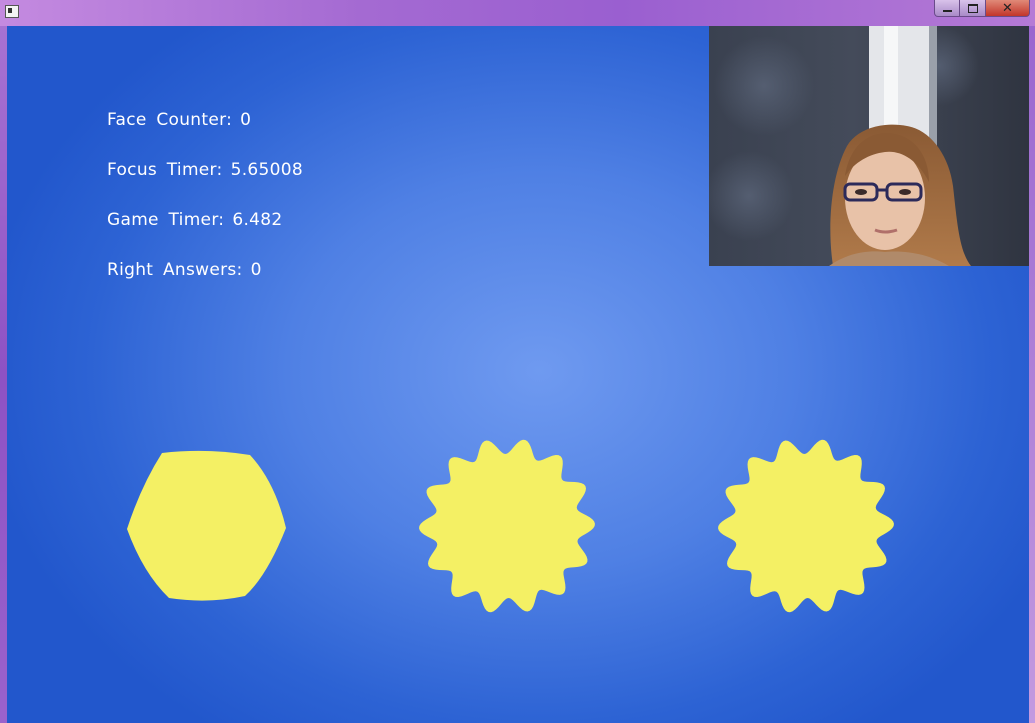  What do you see at coordinates (3, 374) in the screenshot?
I see `window-border-left` at bounding box center [3, 374].